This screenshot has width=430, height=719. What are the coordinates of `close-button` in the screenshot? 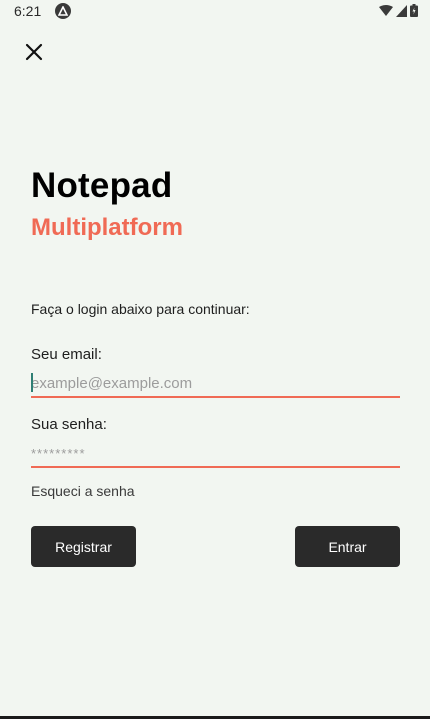 It's located at (34, 54).